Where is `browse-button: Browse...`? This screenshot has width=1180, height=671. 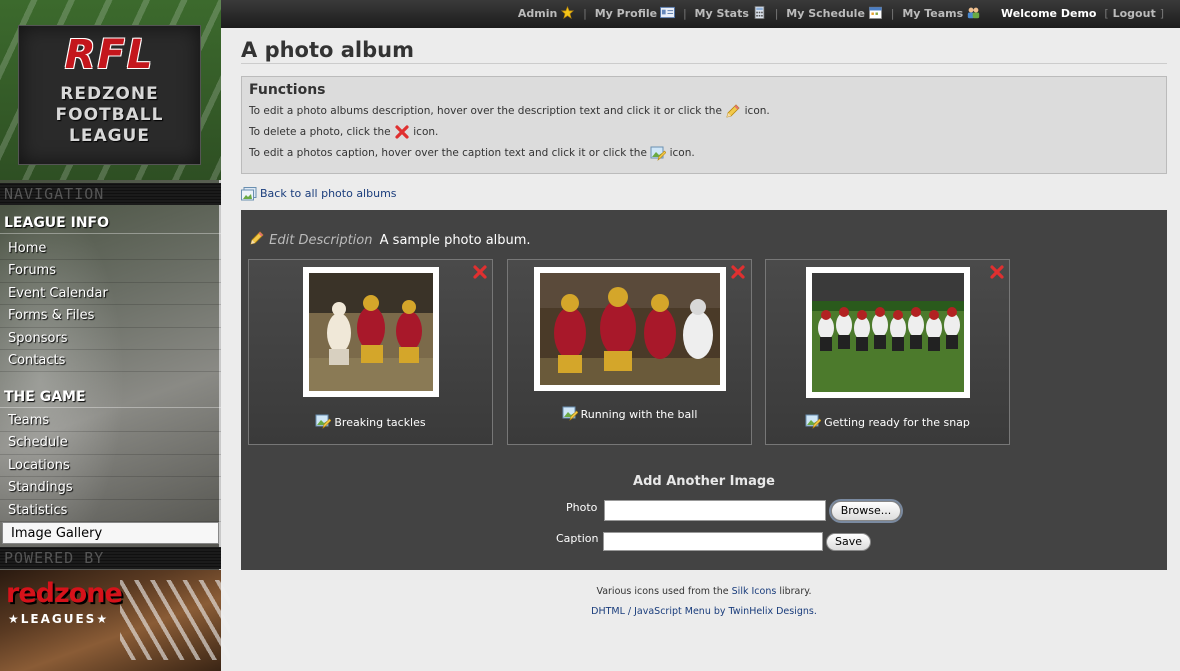 browse-button: Browse... is located at coordinates (866, 511).